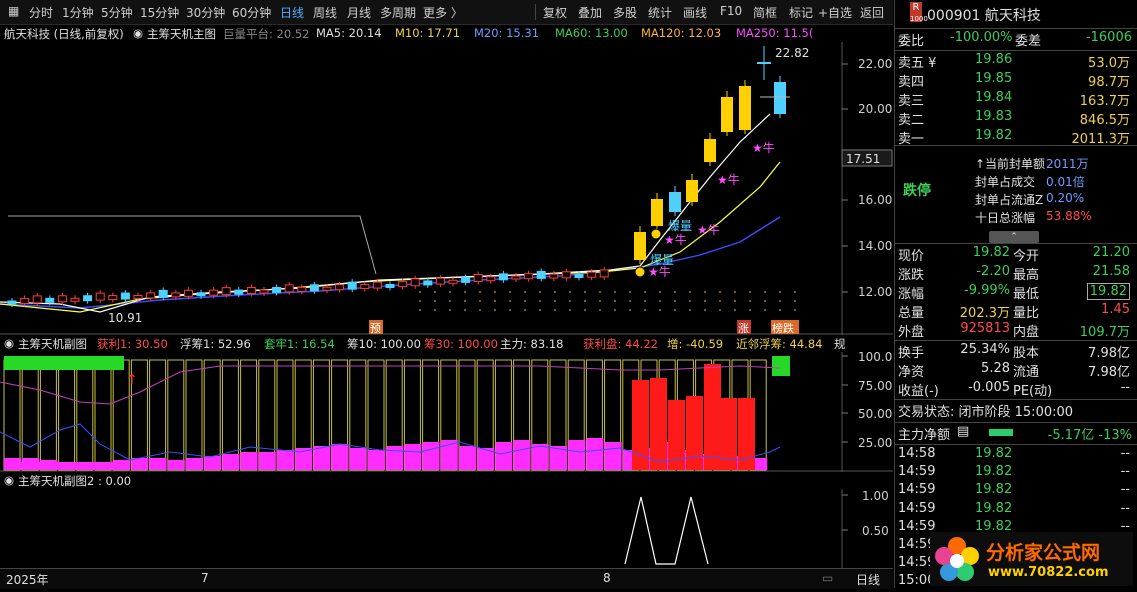 The image size is (1137, 592). Describe the element at coordinates (78, 12) in the screenshot. I see `tab-1min: 1分钟` at that location.